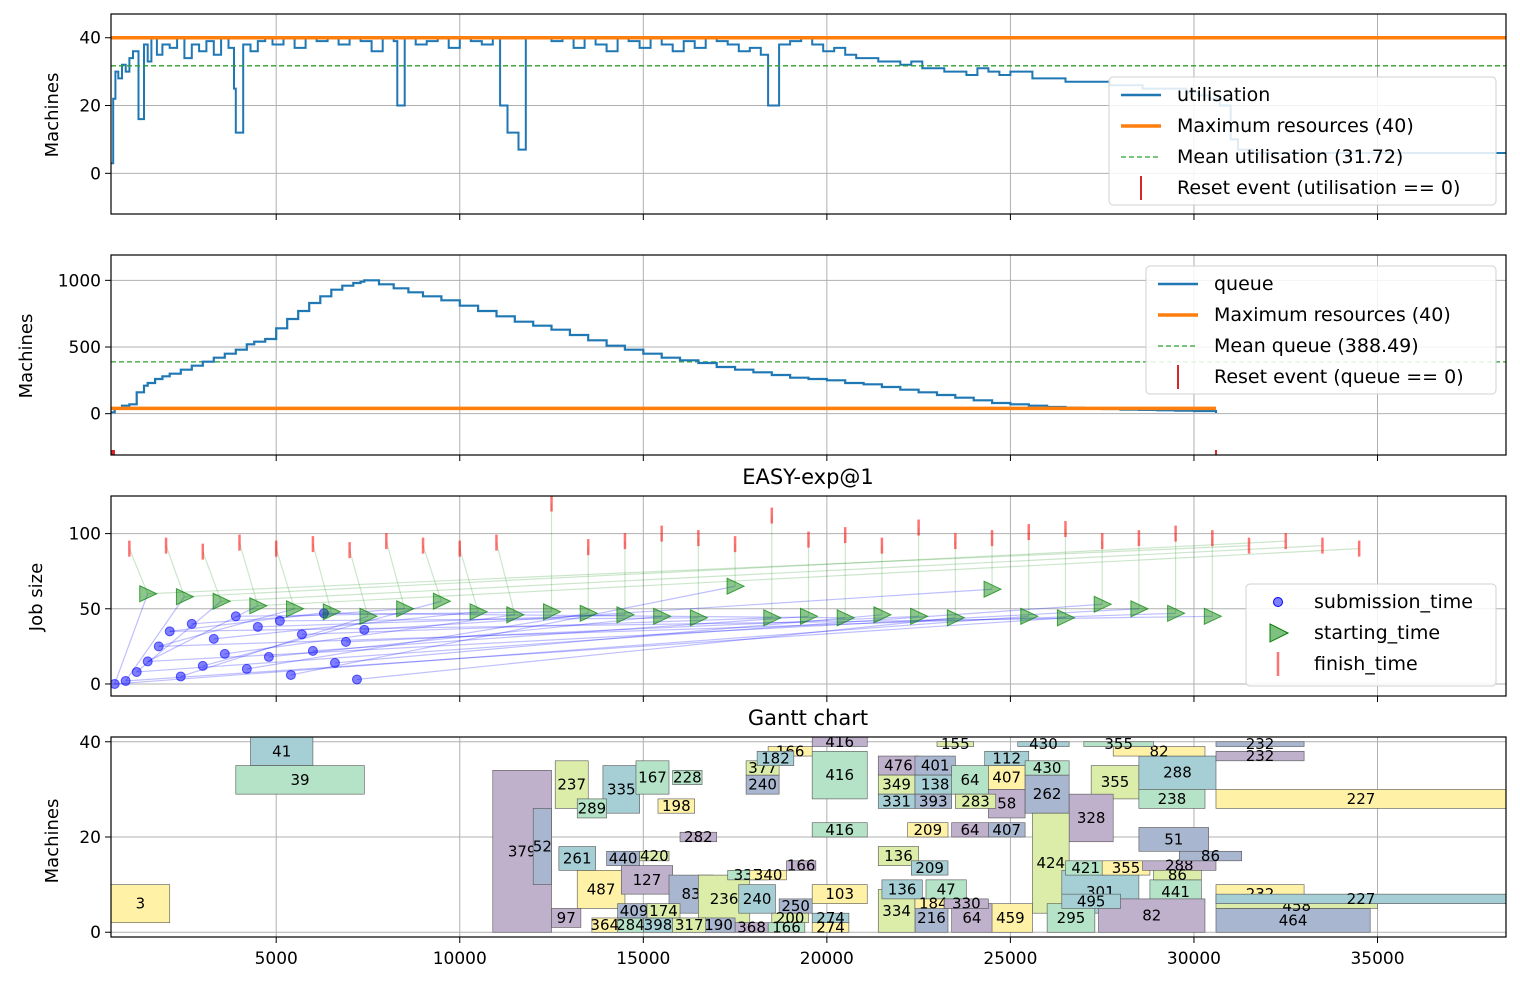 Image resolution: width=1520 pixels, height=988 pixels. Describe the element at coordinates (966, 904) in the screenshot. I see `gantt-job-label: 330` at that location.